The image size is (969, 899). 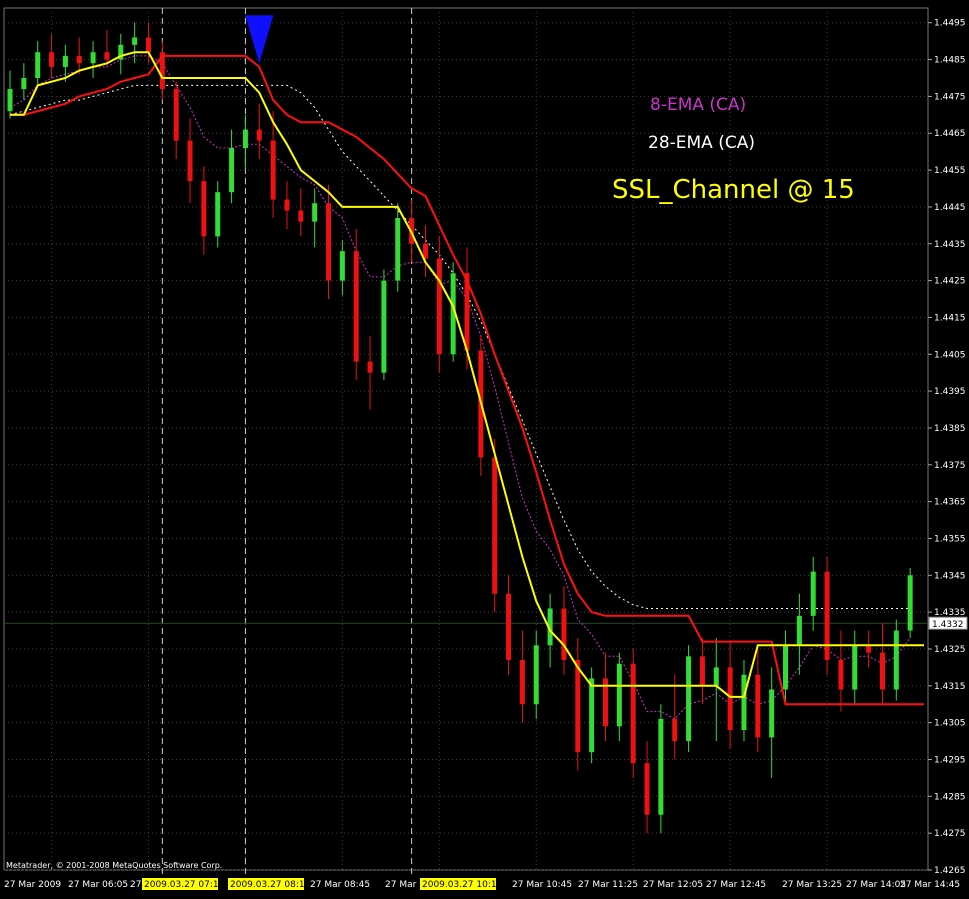 What do you see at coordinates (698, 105) in the screenshot?
I see `legend-ema8: 8-EMA (CA)` at bounding box center [698, 105].